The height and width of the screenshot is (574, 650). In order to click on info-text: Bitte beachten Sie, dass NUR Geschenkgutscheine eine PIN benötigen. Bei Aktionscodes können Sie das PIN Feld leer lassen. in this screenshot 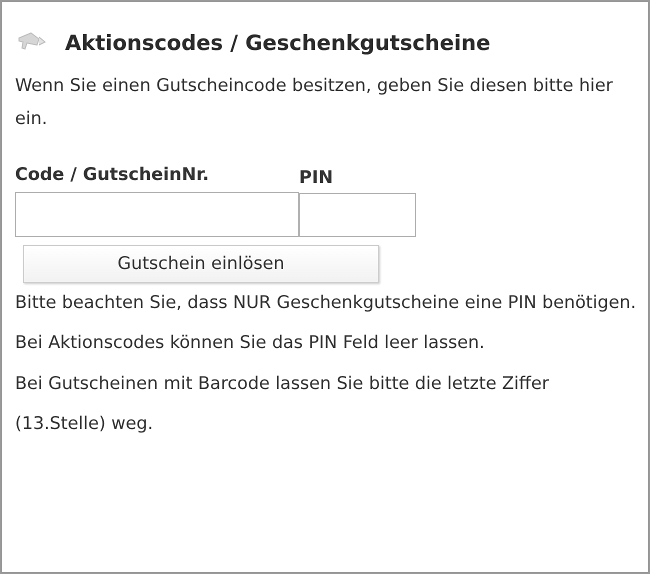, I will do `click(326, 324)`.